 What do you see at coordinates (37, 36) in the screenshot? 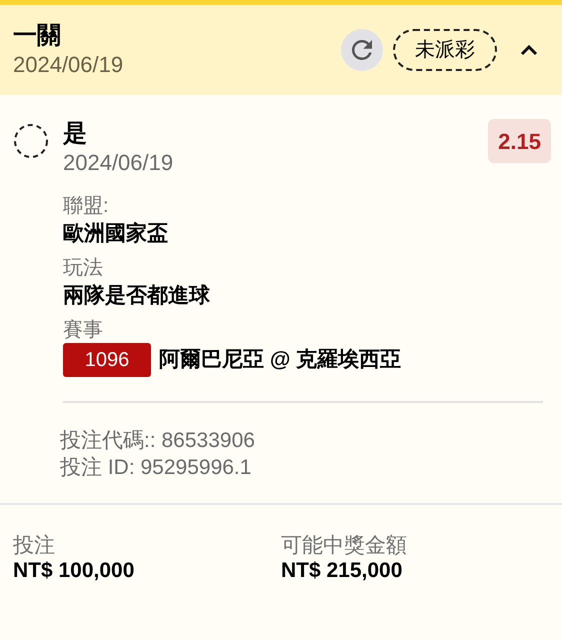
I see `ticket-title: 一關` at bounding box center [37, 36].